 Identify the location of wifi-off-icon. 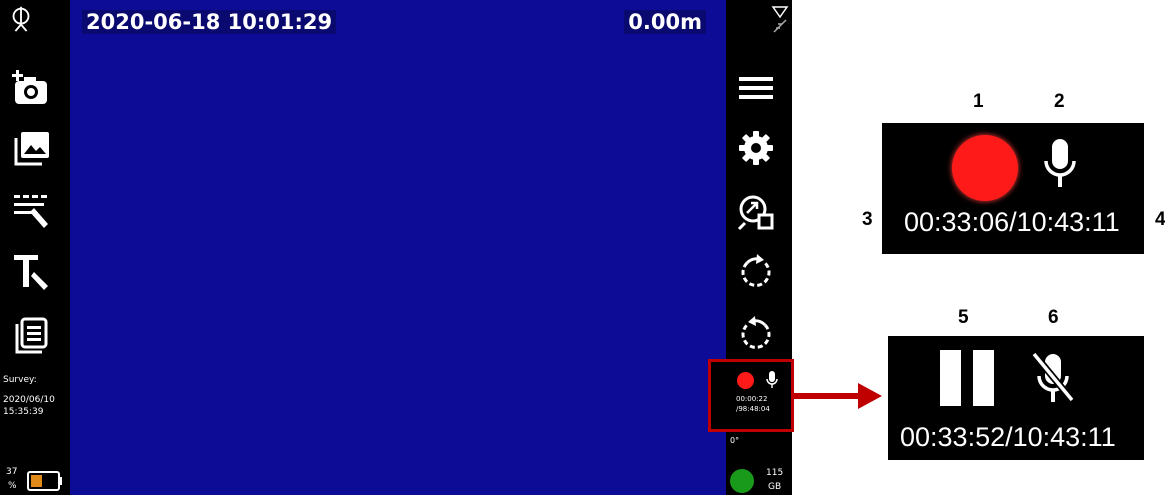
(780, 19).